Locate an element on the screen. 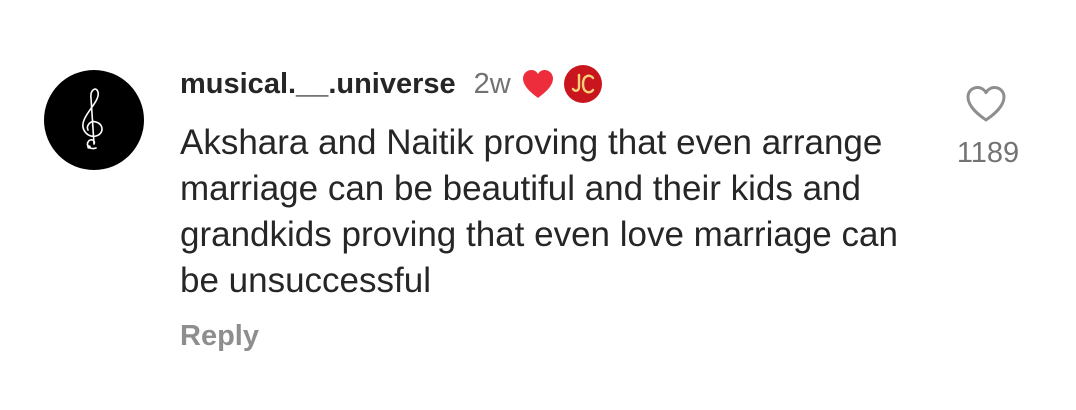 The image size is (1076, 410). creator-monogram-icon is located at coordinates (582, 84).